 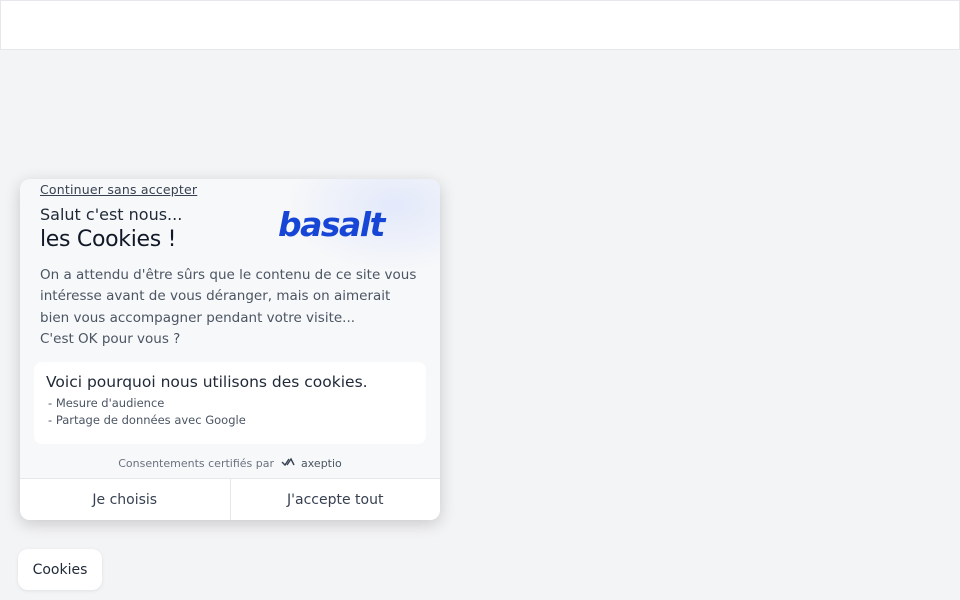 I want to click on choose-button: Je choisis, so click(x=125, y=499).